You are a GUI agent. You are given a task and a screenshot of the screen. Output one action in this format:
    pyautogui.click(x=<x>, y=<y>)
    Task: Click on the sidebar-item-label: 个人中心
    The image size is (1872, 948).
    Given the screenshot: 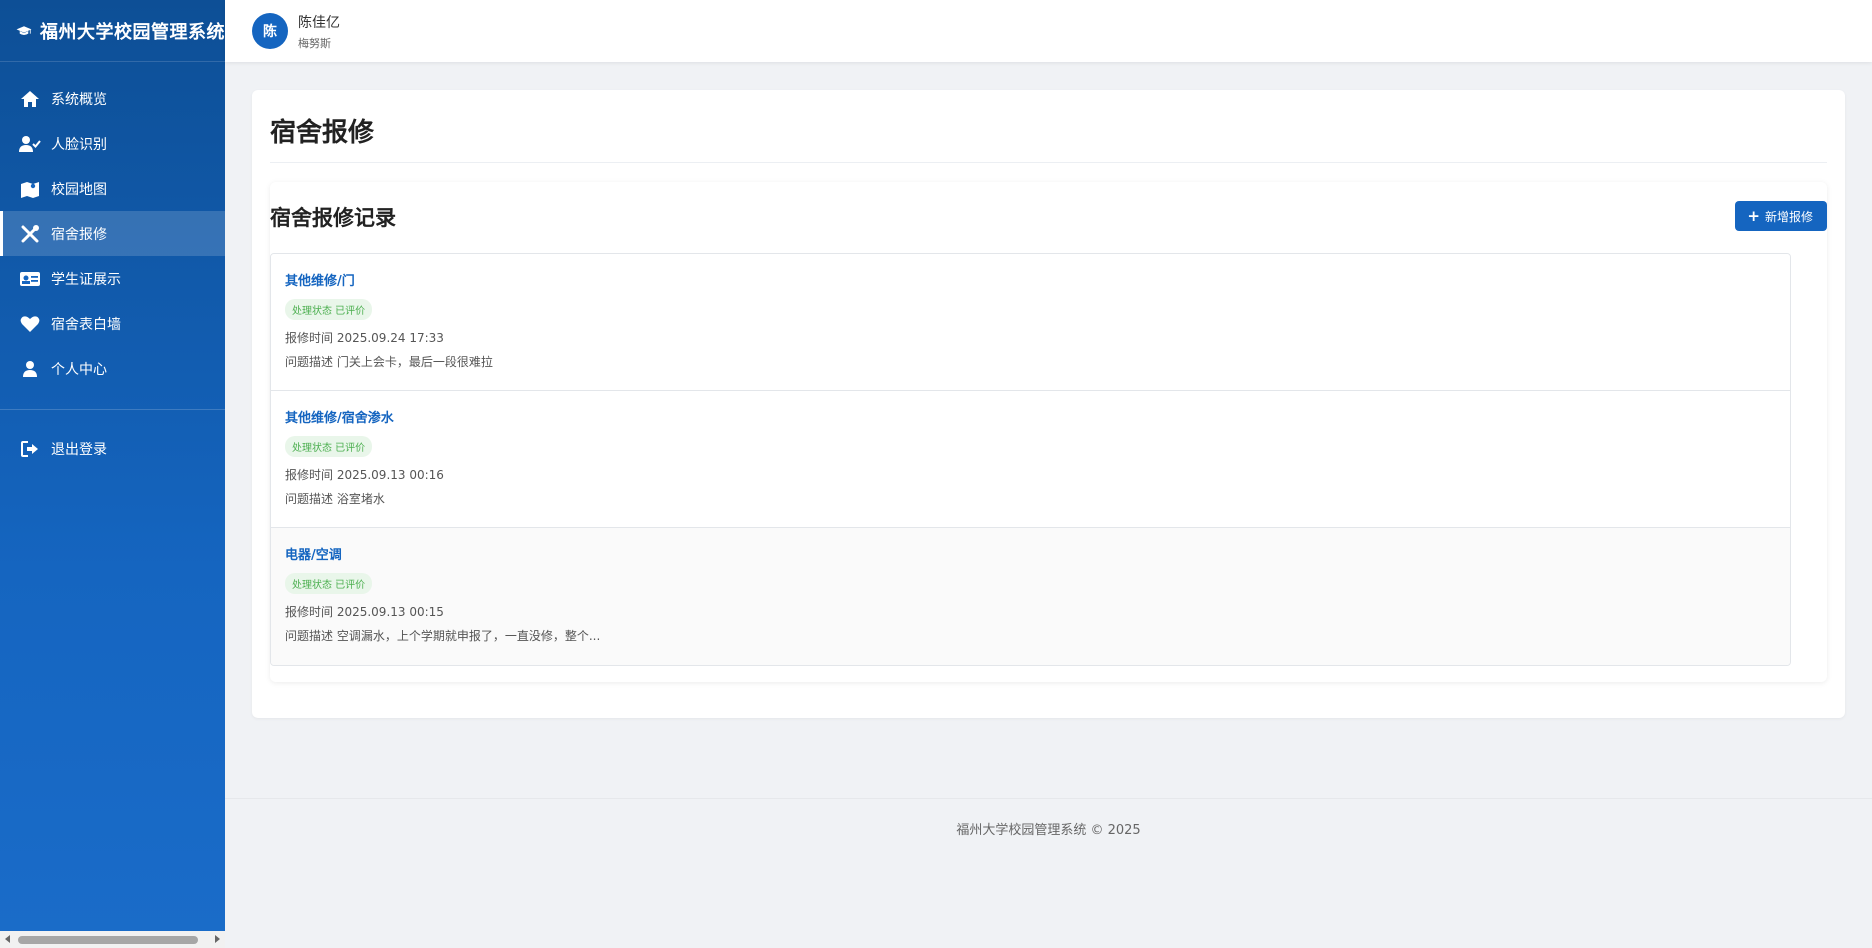 What is the action you would take?
    pyautogui.click(x=79, y=369)
    